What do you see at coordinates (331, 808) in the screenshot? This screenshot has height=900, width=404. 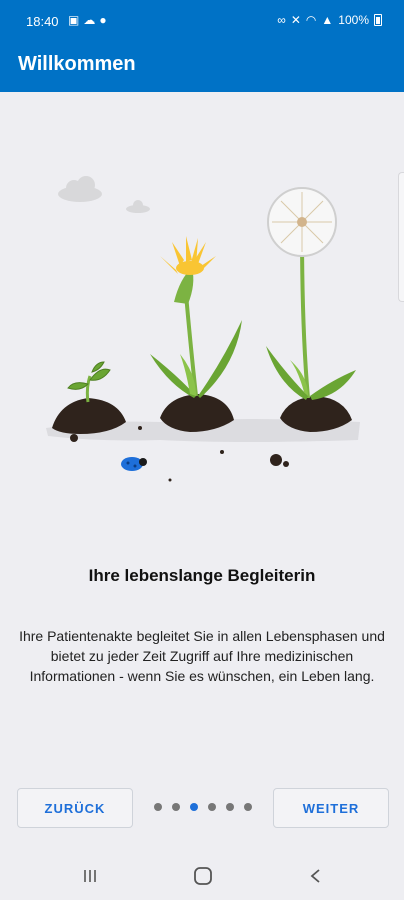 I see `next-button: WEITER` at bounding box center [331, 808].